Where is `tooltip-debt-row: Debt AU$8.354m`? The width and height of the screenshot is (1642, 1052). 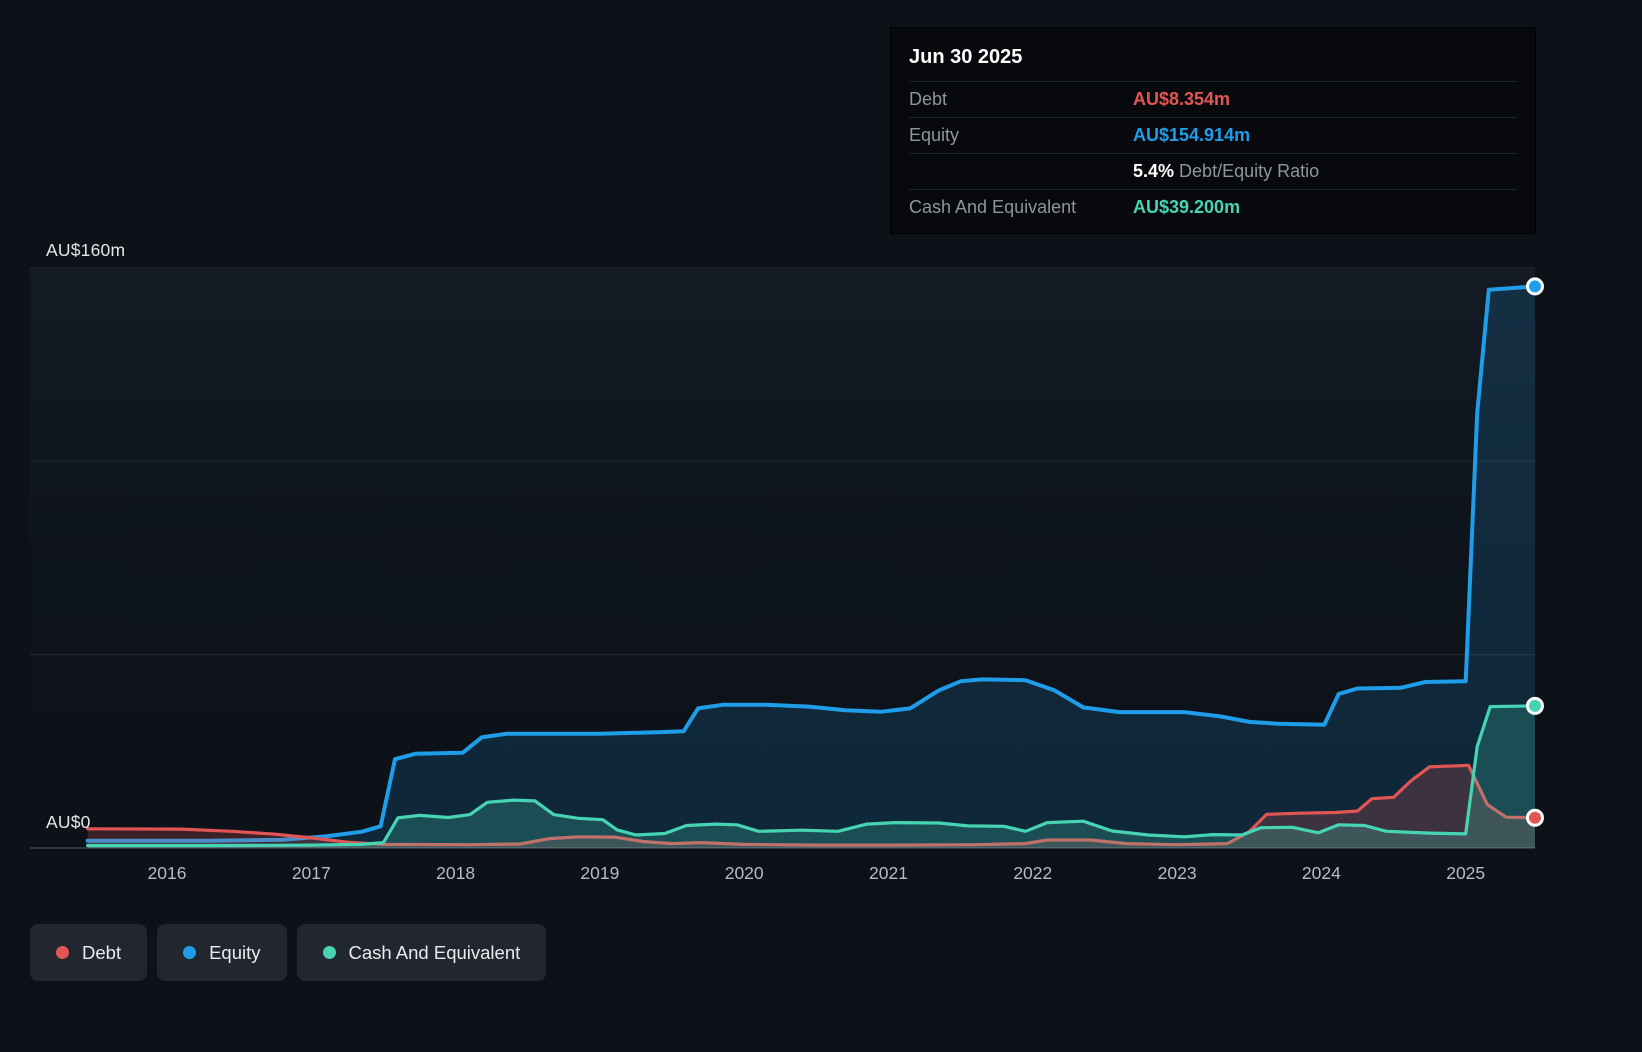
tooltip-debt-row: Debt AU$8.354m is located at coordinates (1213, 99).